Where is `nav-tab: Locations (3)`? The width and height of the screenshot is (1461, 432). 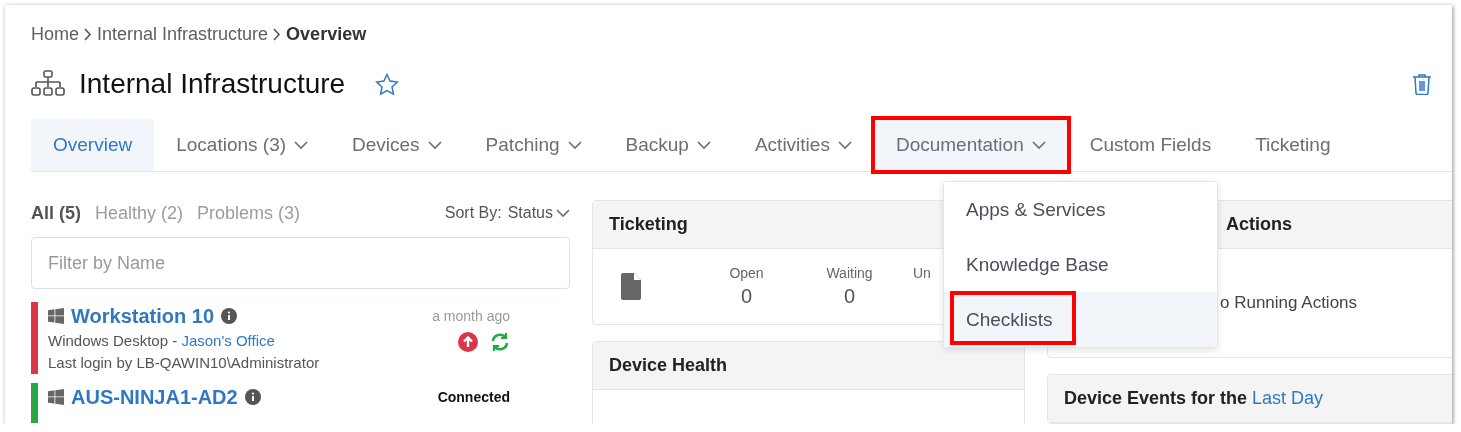 nav-tab: Locations (3) is located at coordinates (242, 145).